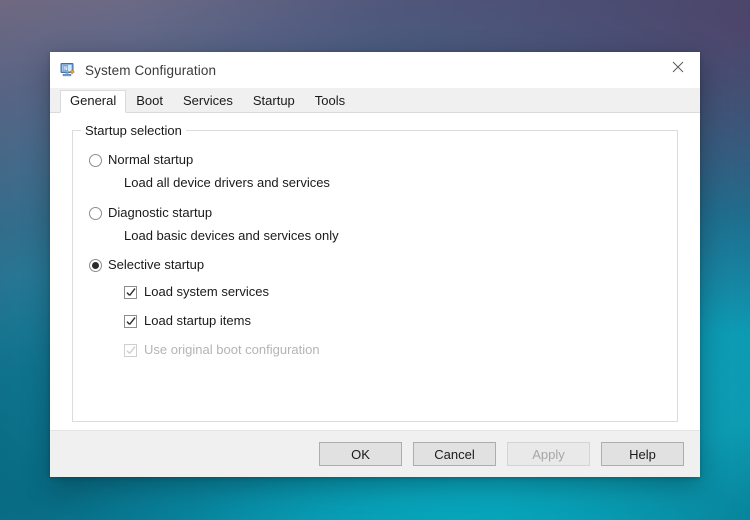 The image size is (750, 520). I want to click on tab-general: General, so click(93, 101).